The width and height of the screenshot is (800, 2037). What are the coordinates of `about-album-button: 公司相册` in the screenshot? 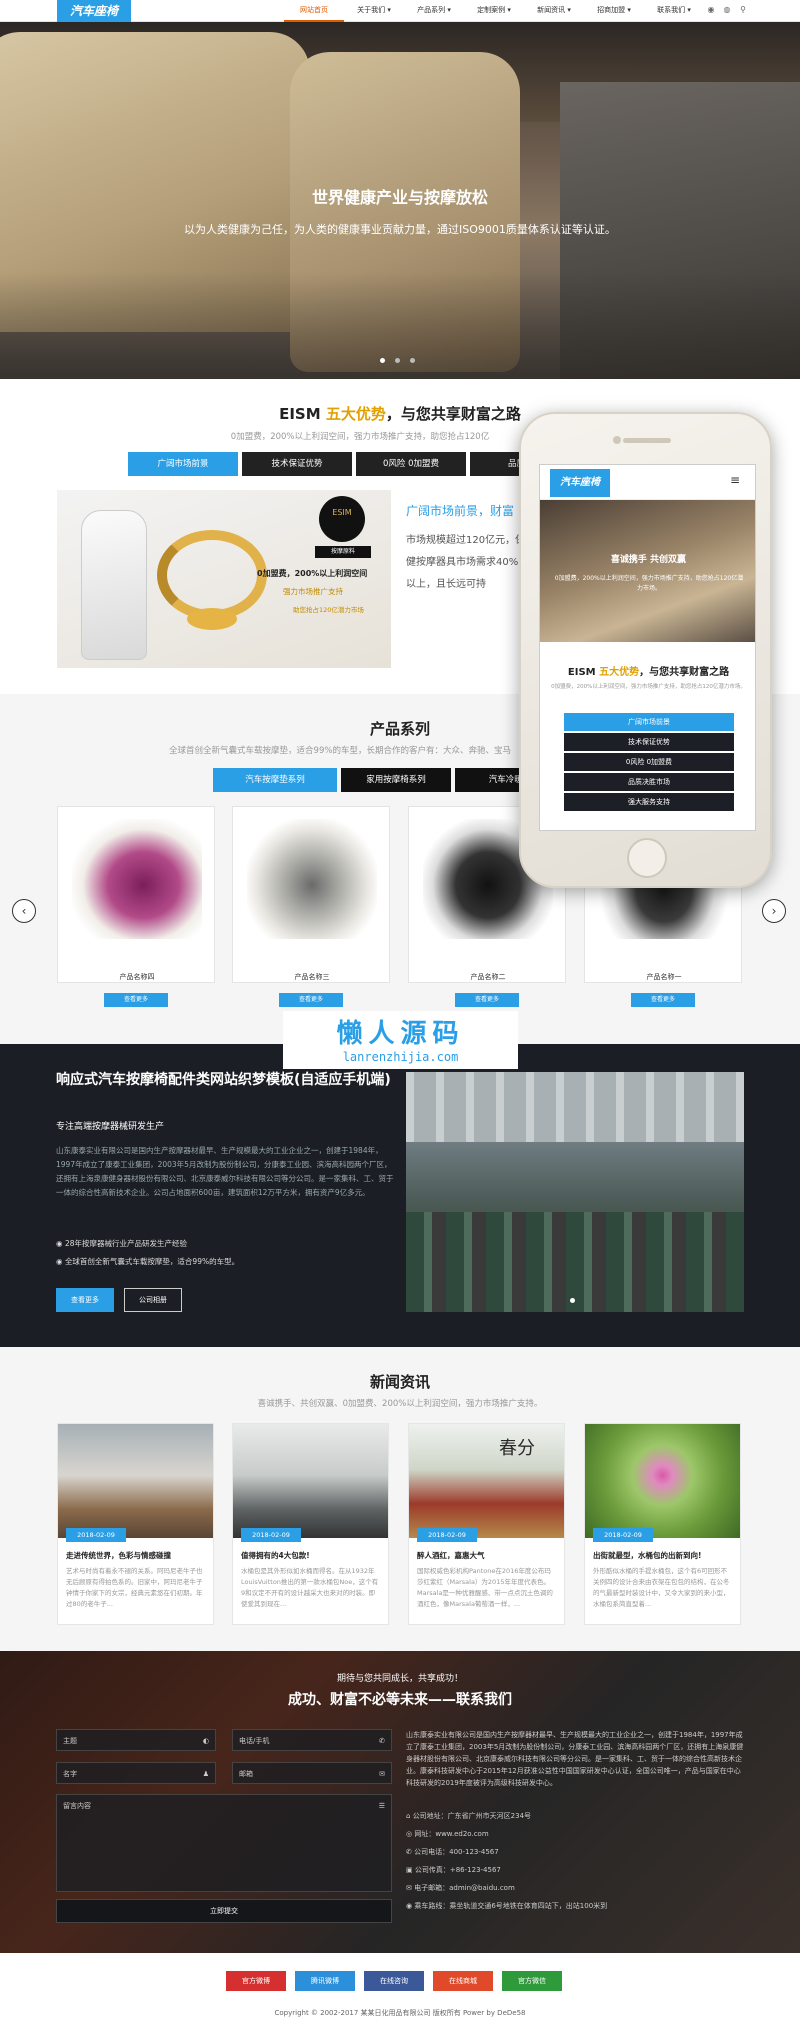 It's located at (153, 1300).